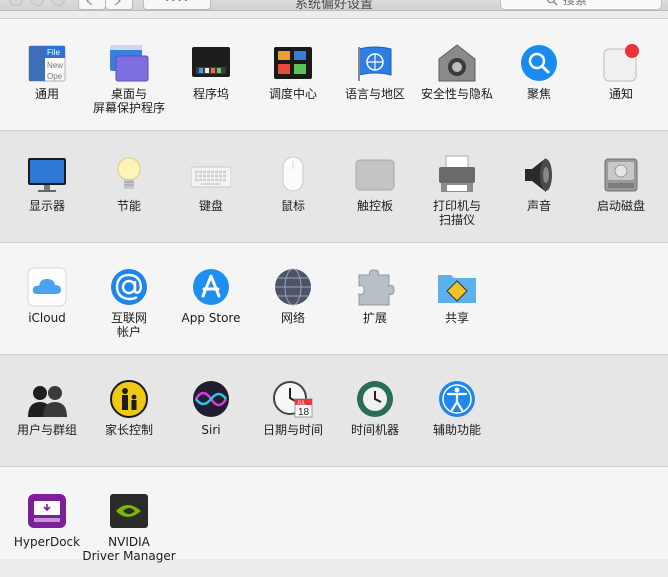  Describe the element at coordinates (334, 5) in the screenshot. I see `window-toolbar: •••• 系统偏好设置` at that location.